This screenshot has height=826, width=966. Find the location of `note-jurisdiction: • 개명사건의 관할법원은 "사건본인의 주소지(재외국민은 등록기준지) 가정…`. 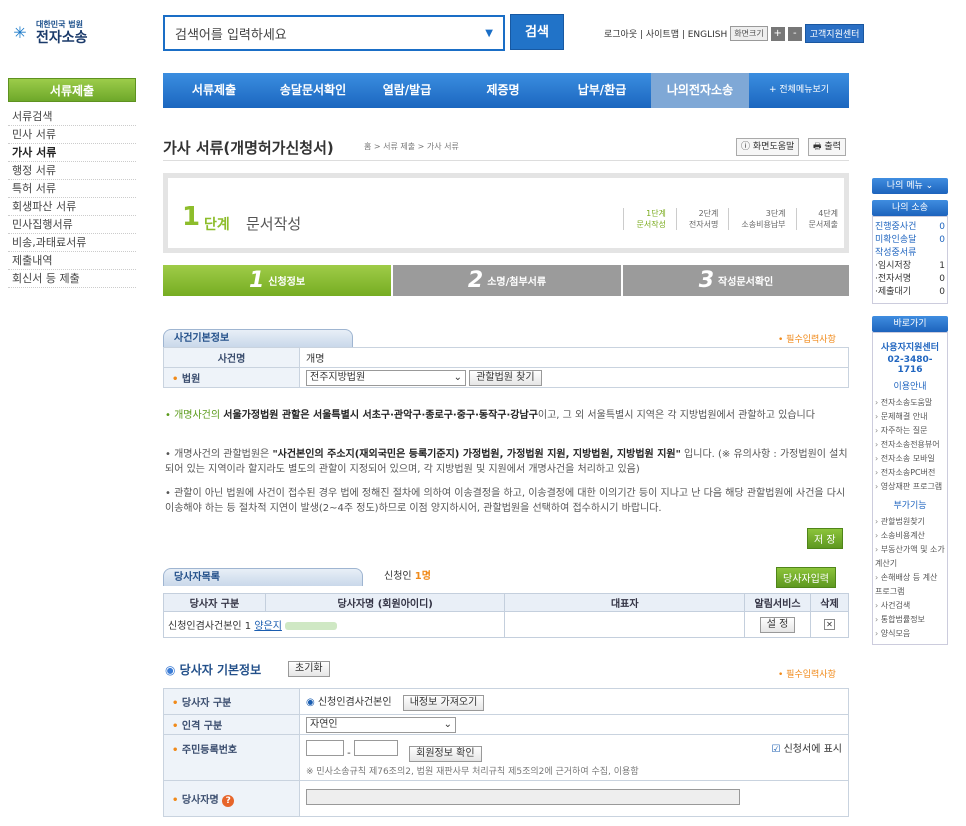

note-jurisdiction: • 개명사건의 관할법원은 "사건본인의 주소지(재외국민은 등록기준지) 가정… is located at coordinates (506, 462).